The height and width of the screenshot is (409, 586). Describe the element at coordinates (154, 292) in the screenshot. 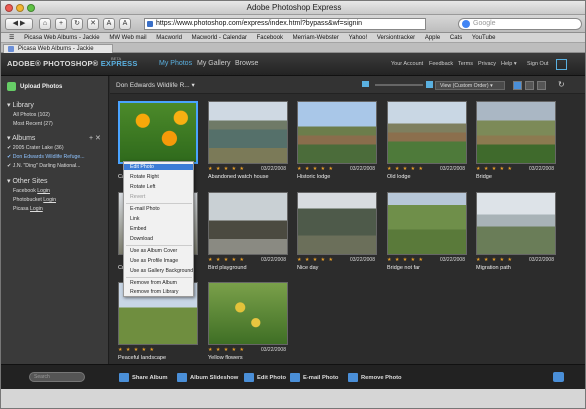

I see `menu-remove-from-library: Remove from Library` at that location.